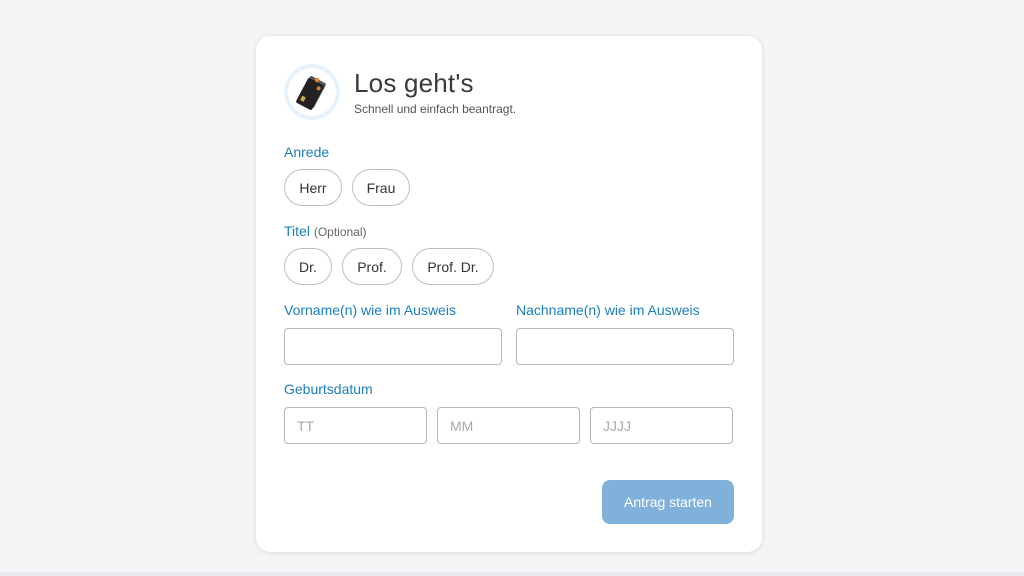 The width and height of the screenshot is (1024, 576). Describe the element at coordinates (414, 83) in the screenshot. I see `page-title: Los geht's` at that location.